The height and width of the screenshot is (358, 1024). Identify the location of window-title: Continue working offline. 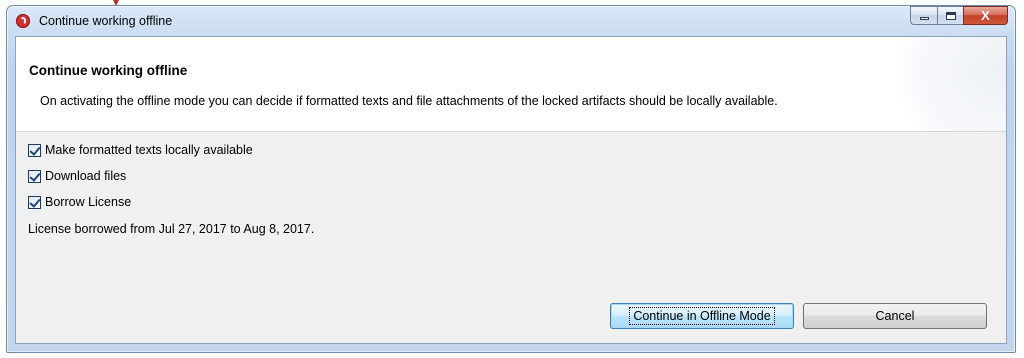
(106, 21).